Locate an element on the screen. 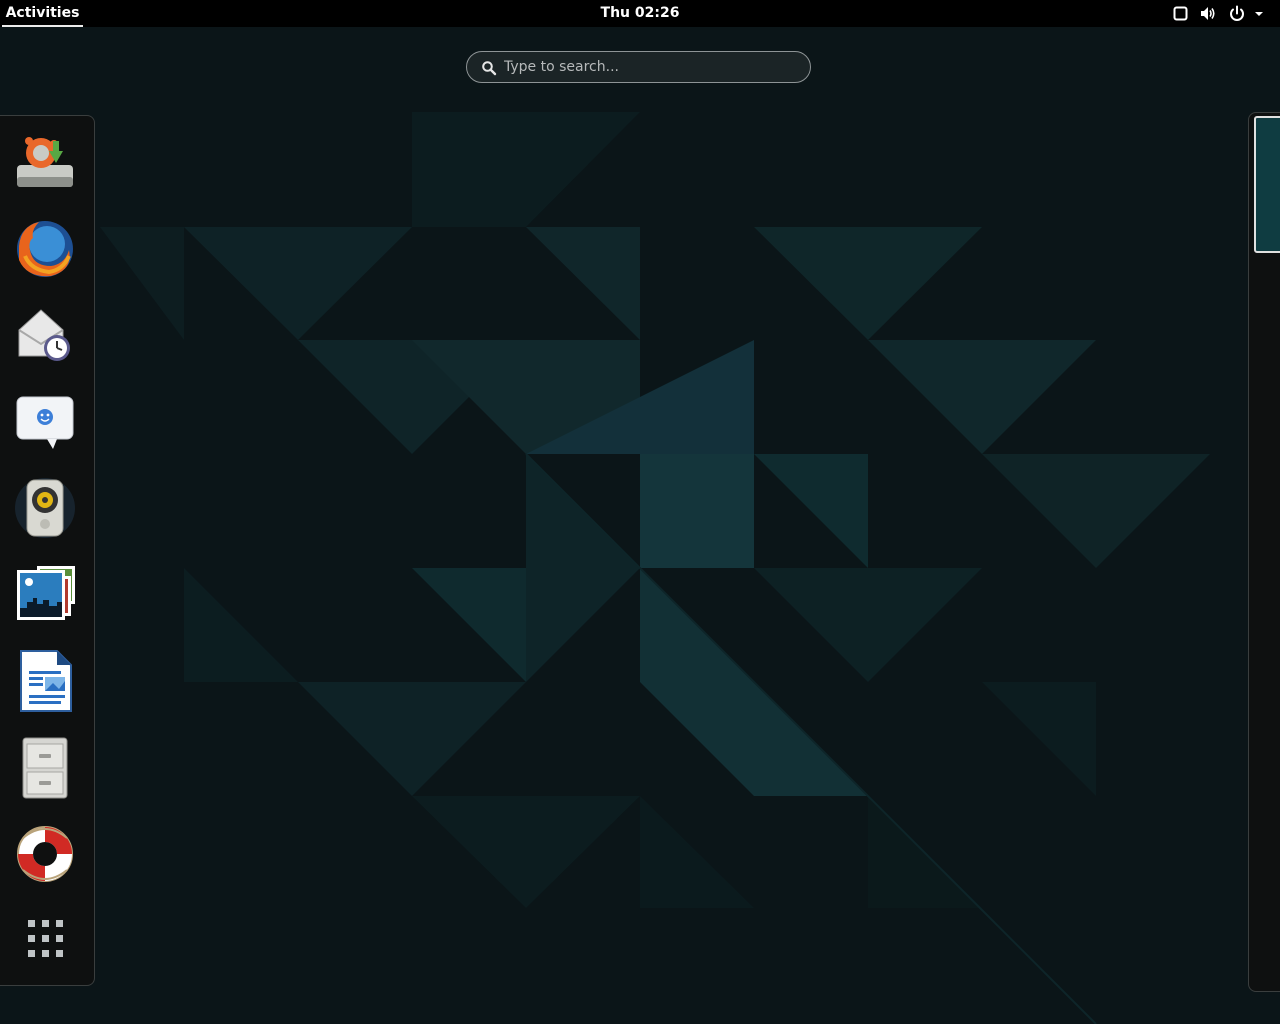 The height and width of the screenshot is (1024, 1280). chat-bubble-icon is located at coordinates (45, 422).